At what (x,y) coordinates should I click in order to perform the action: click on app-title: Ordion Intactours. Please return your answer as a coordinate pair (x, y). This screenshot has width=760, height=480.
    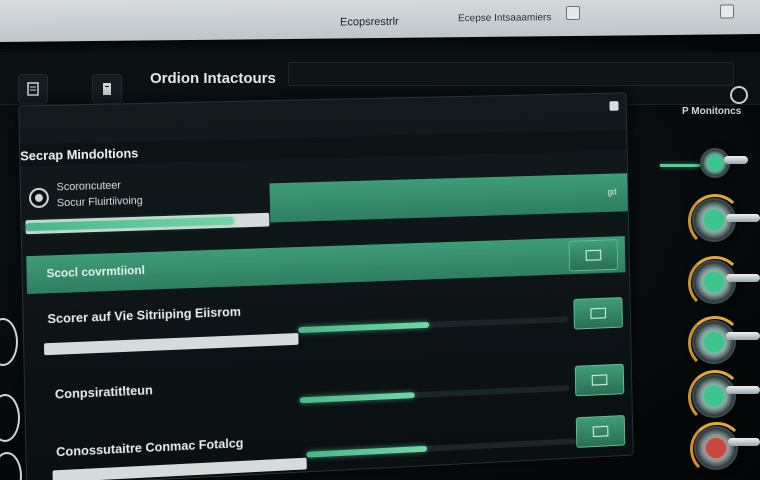
    Looking at the image, I should click on (213, 78).